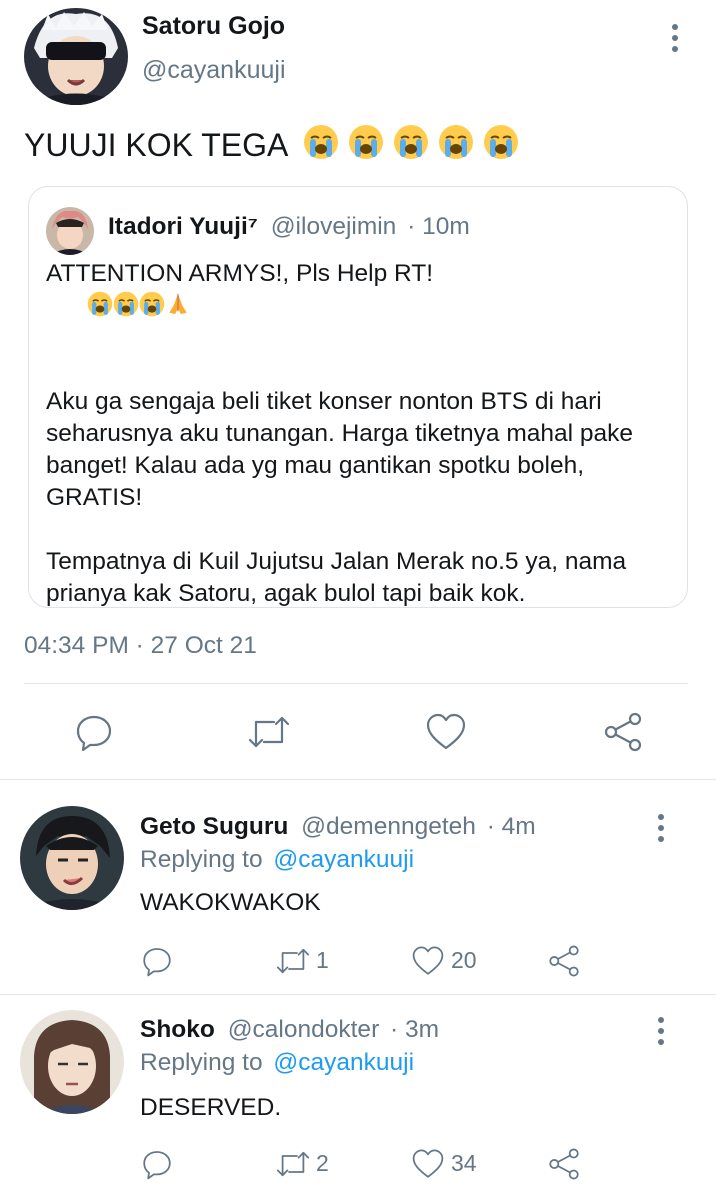 The width and height of the screenshot is (716, 1200). What do you see at coordinates (155, 145) in the screenshot?
I see `main-tweet-text-content: YUUJI KOK TEGA` at bounding box center [155, 145].